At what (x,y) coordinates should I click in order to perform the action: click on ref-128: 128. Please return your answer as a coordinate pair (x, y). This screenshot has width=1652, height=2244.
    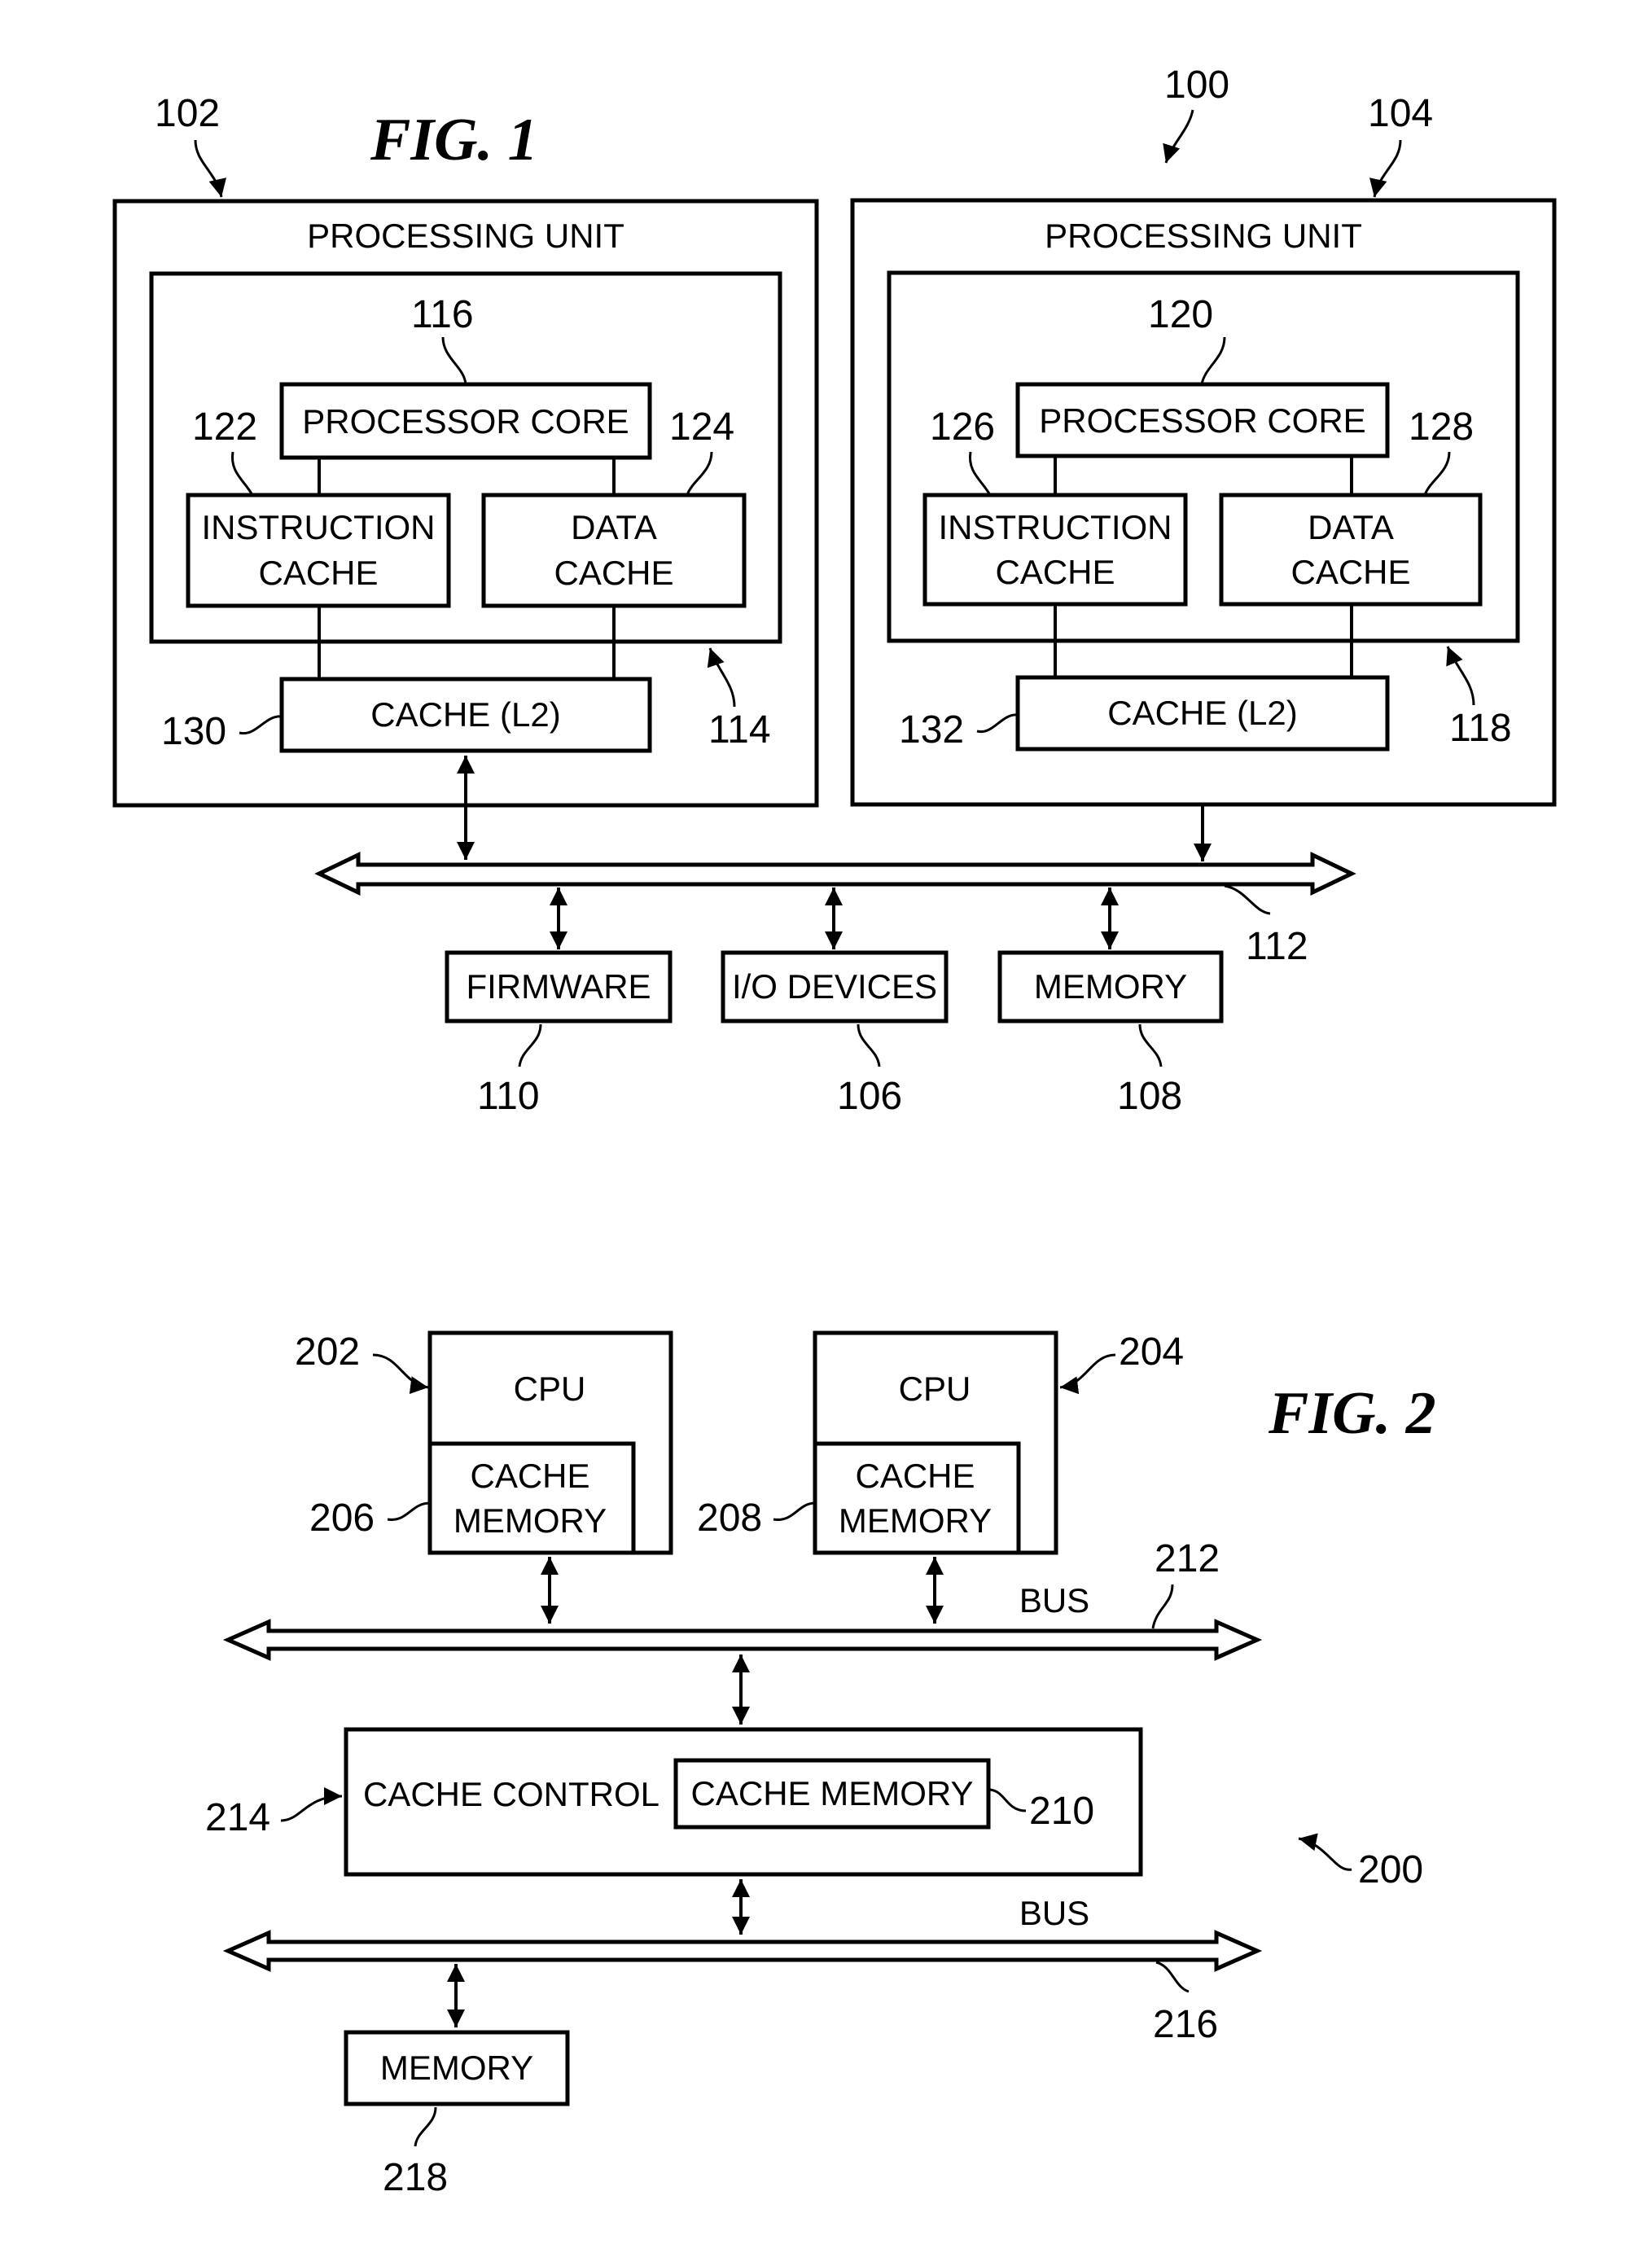
    Looking at the image, I should click on (1441, 427).